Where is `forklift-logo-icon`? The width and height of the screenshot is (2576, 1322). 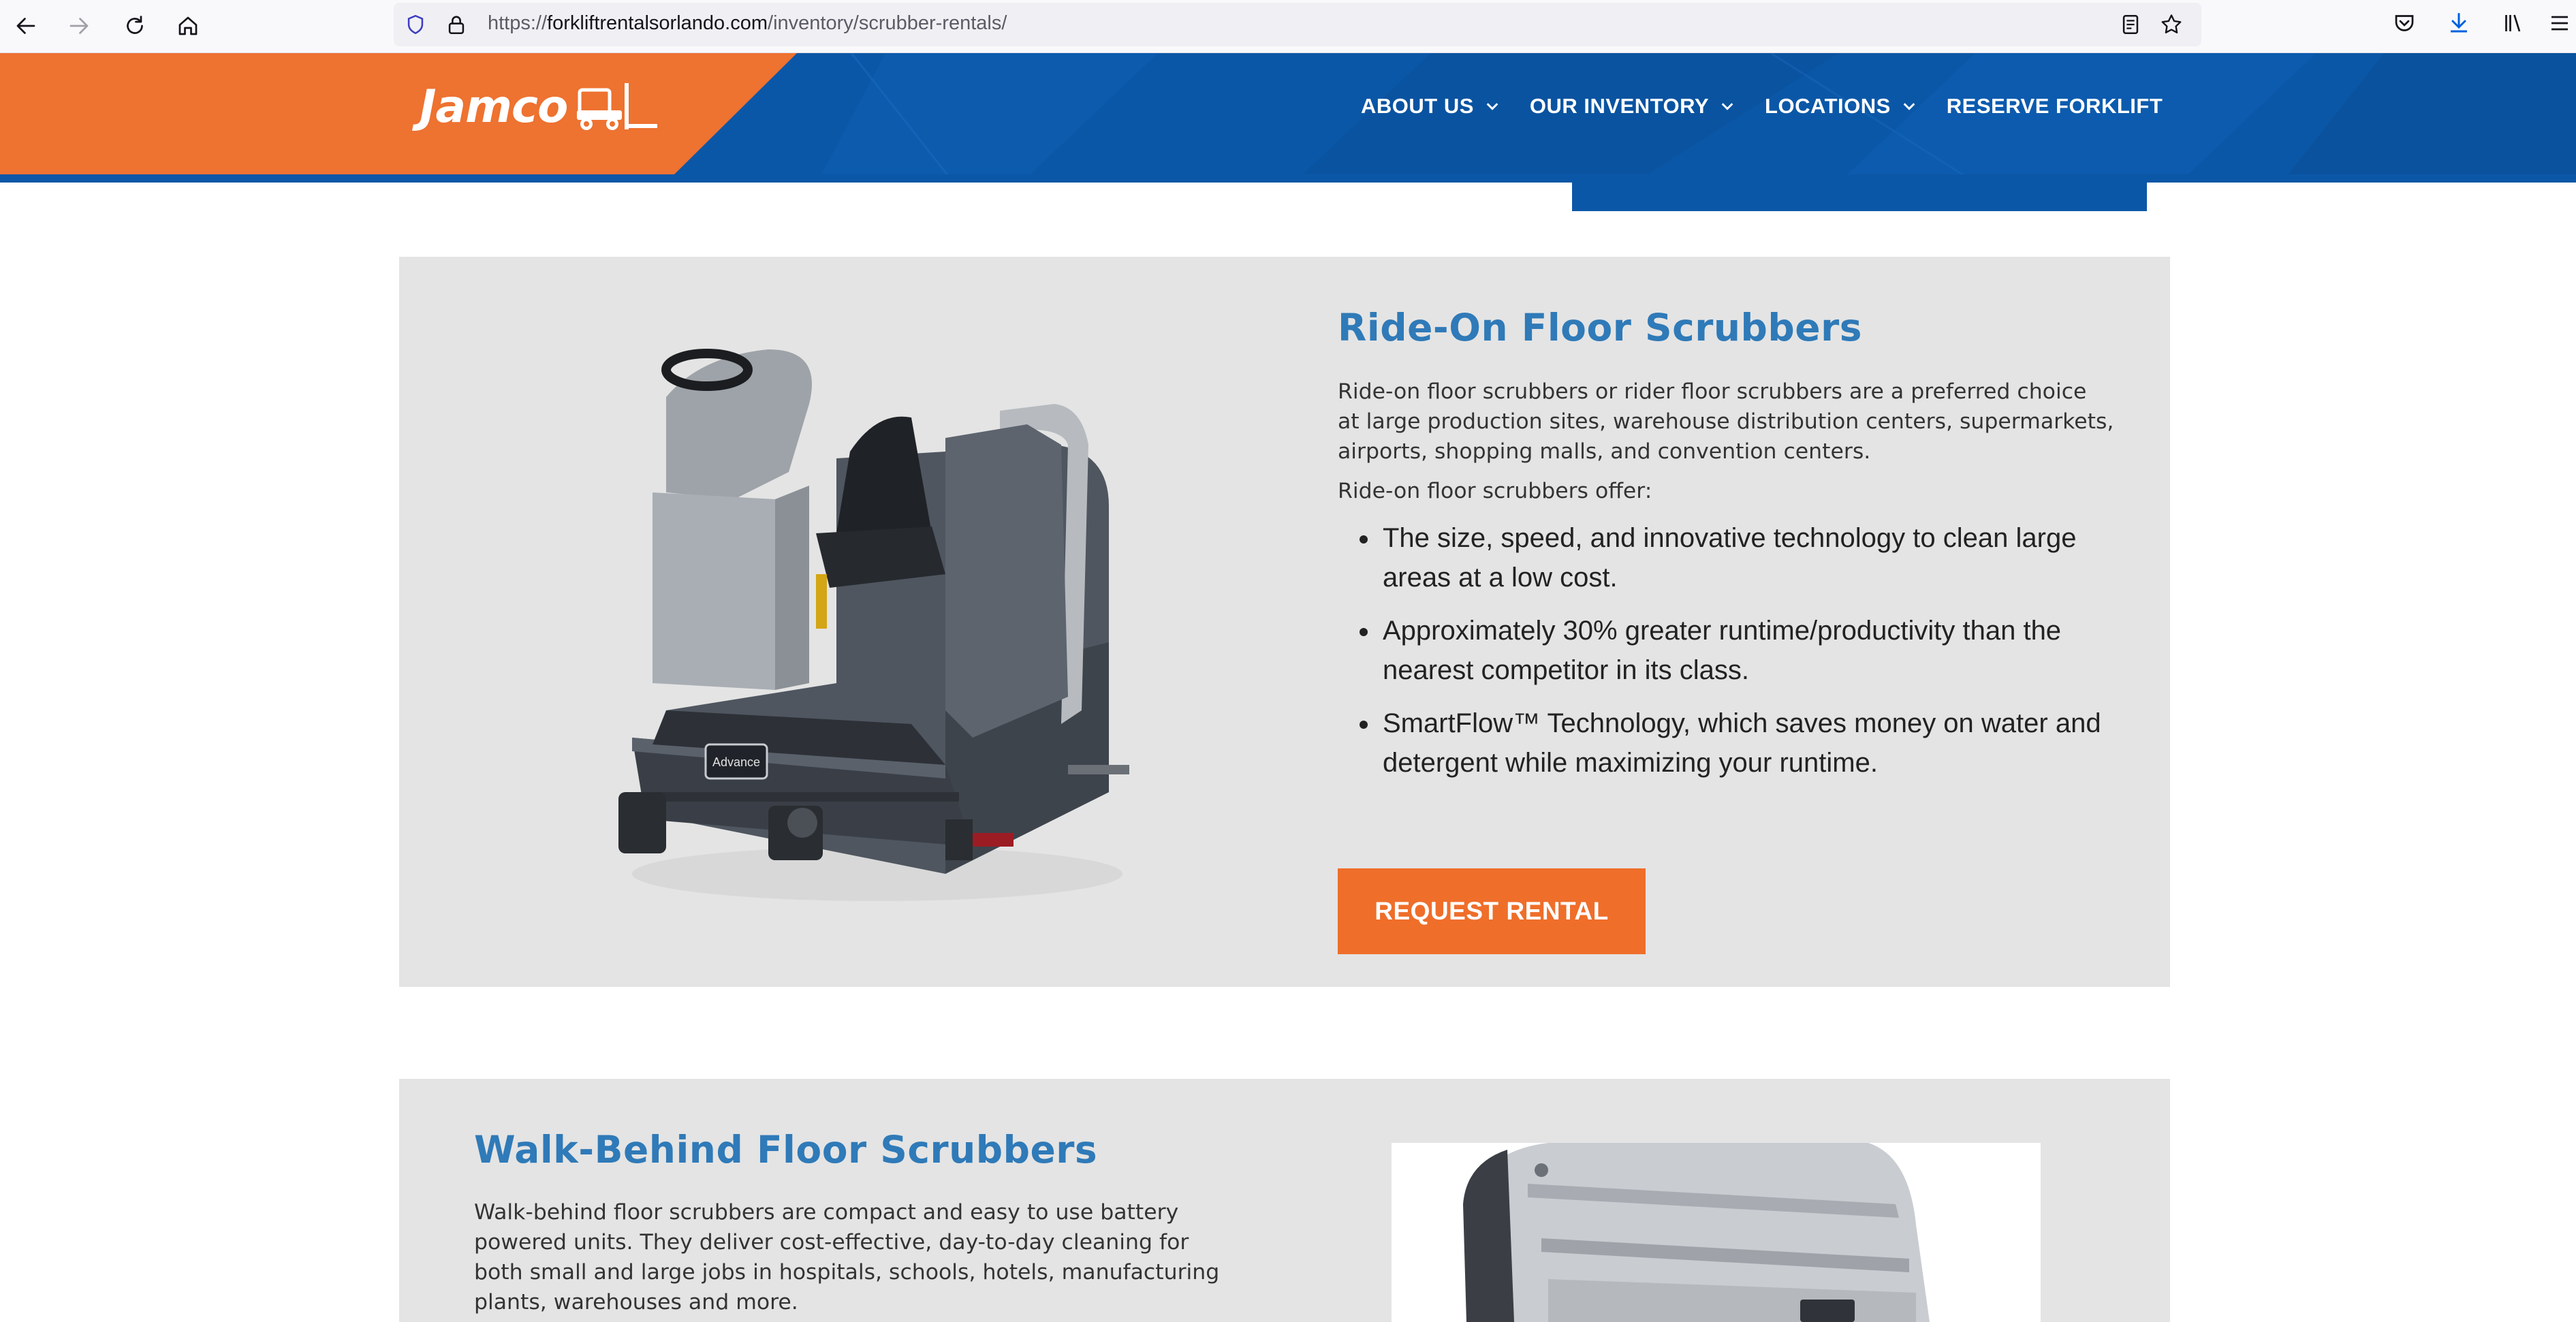
forklift-logo-icon is located at coordinates (617, 106).